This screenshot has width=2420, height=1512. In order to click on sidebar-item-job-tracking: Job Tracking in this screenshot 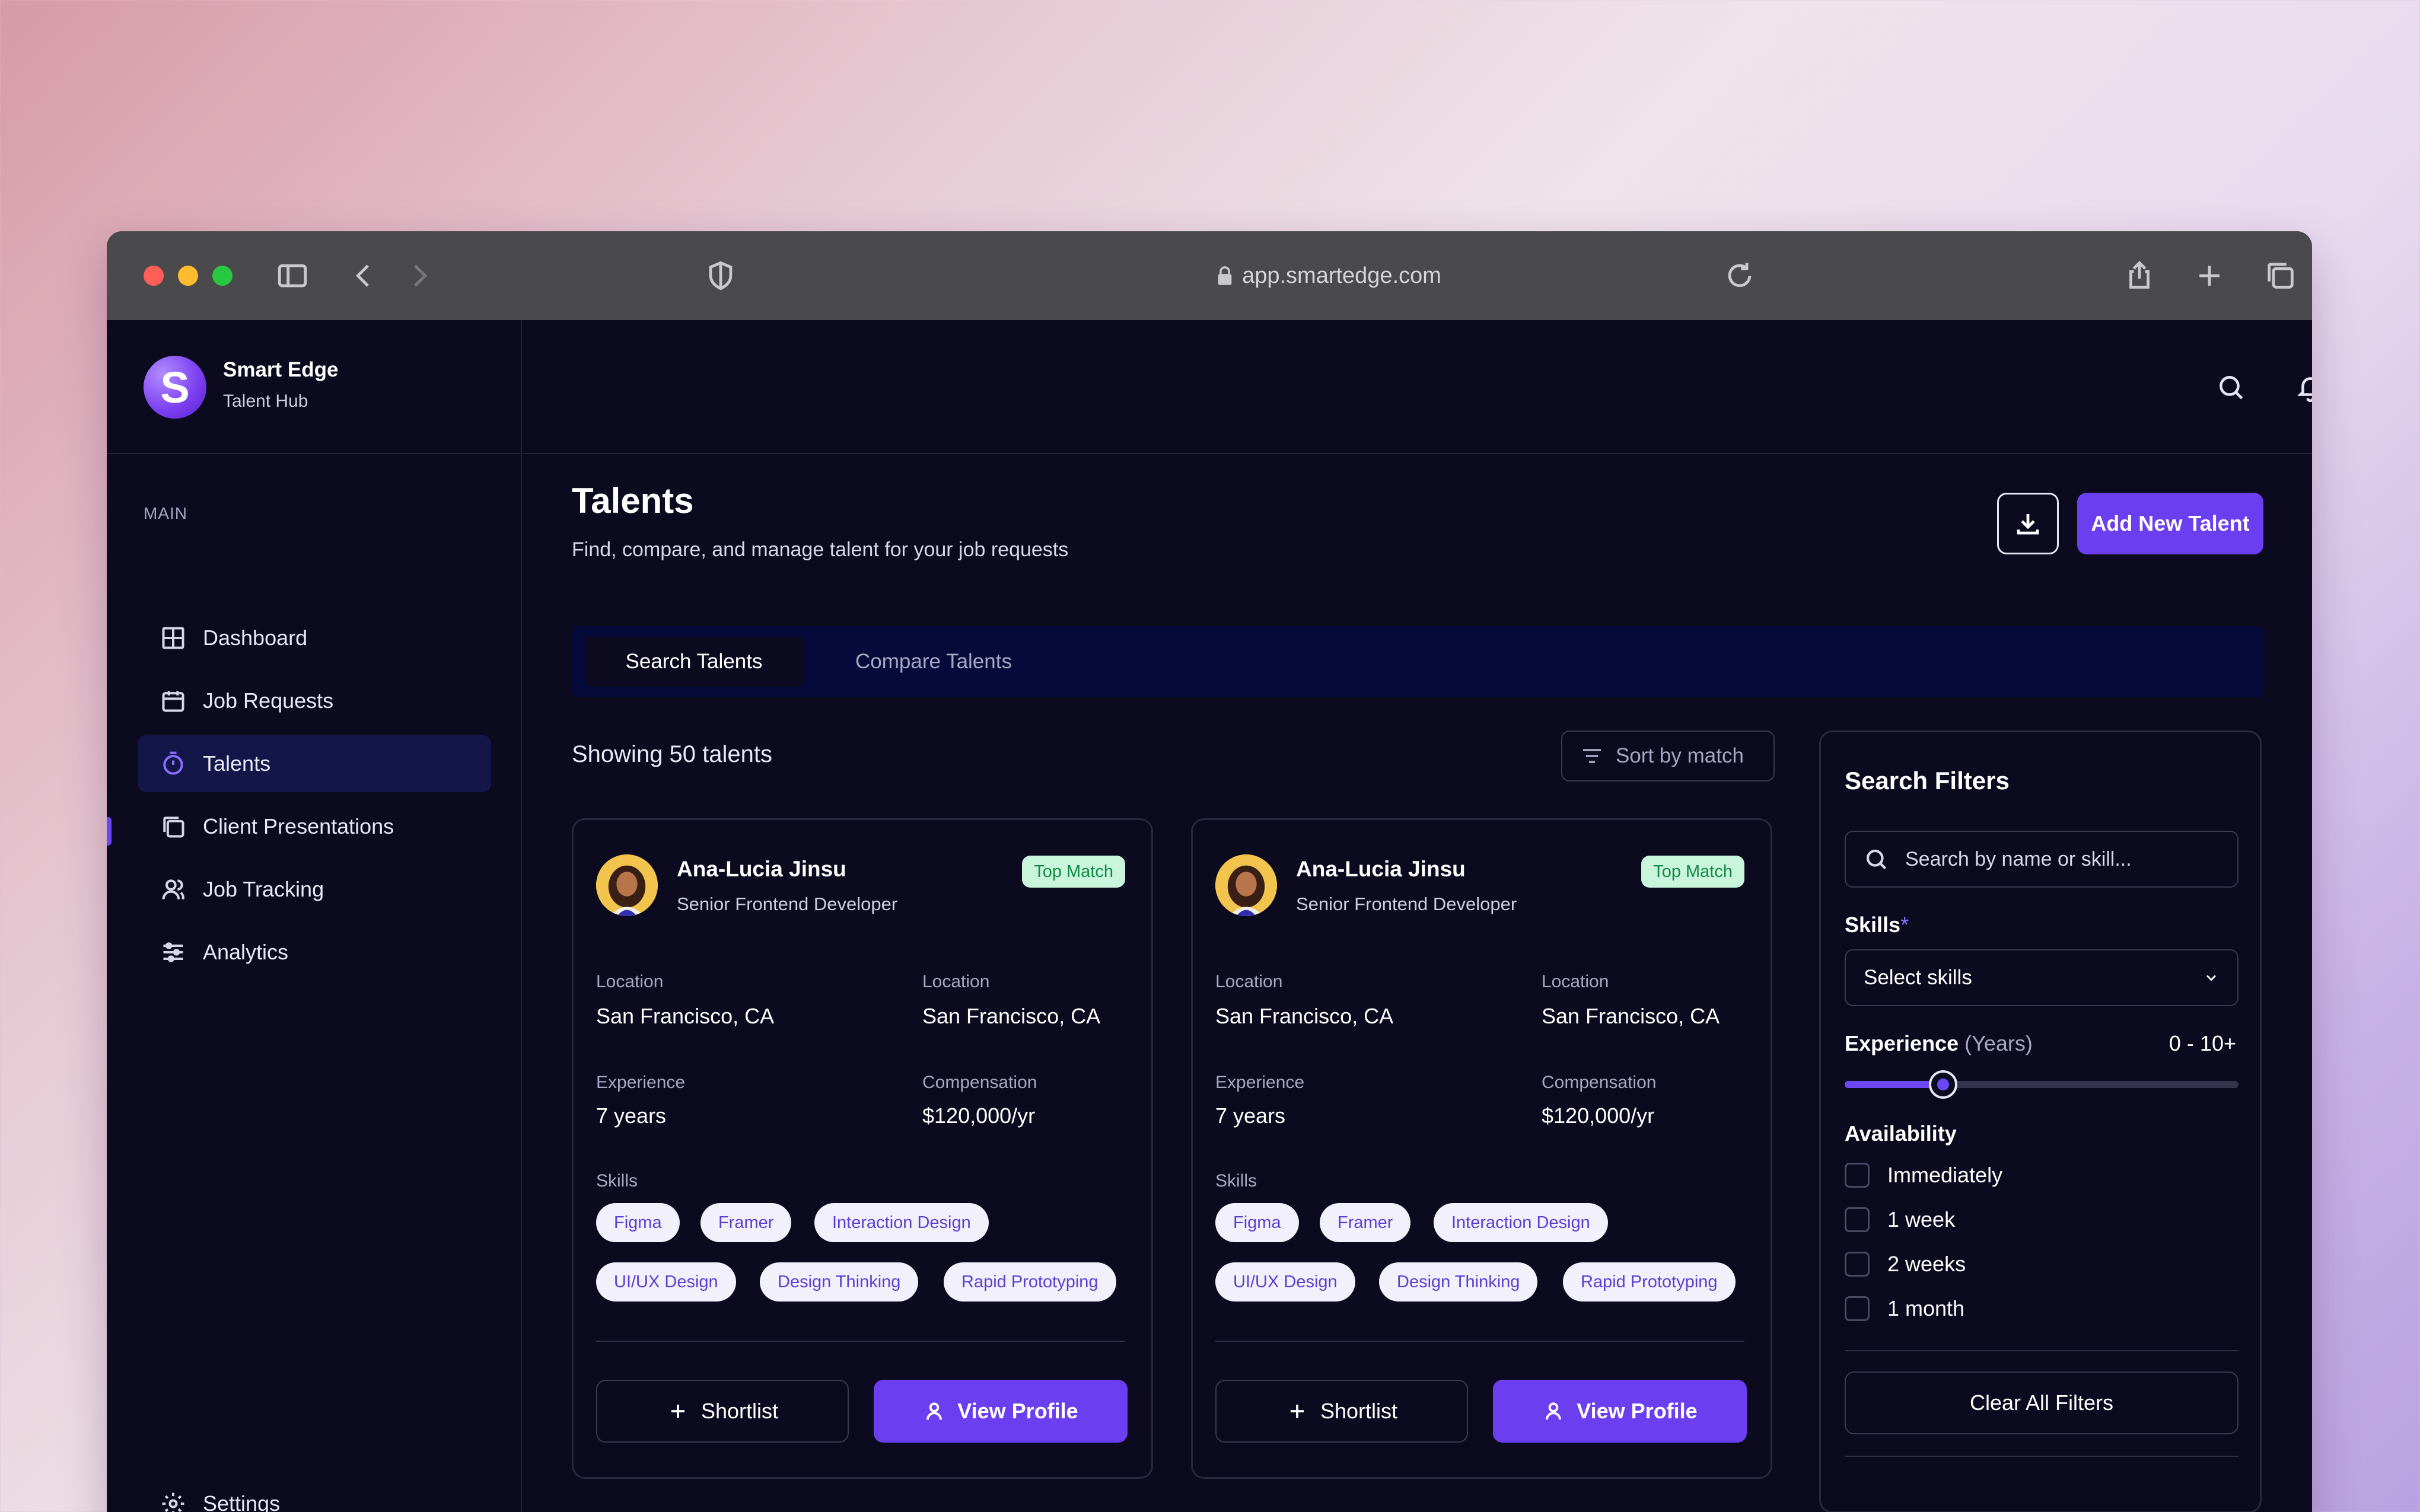, I will do `click(314, 889)`.